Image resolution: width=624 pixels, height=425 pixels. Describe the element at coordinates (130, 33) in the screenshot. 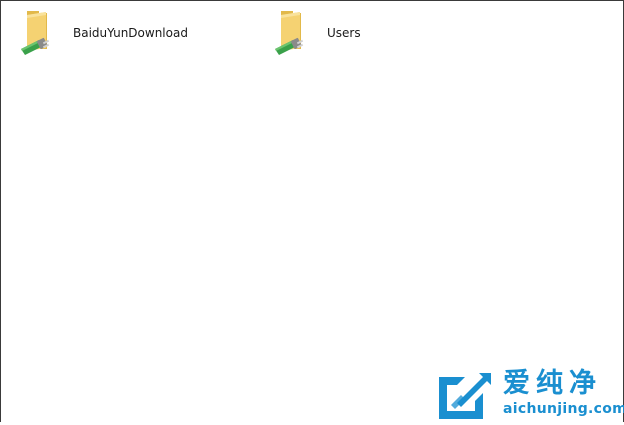

I see `folder-label: BaiduYunDownload` at that location.